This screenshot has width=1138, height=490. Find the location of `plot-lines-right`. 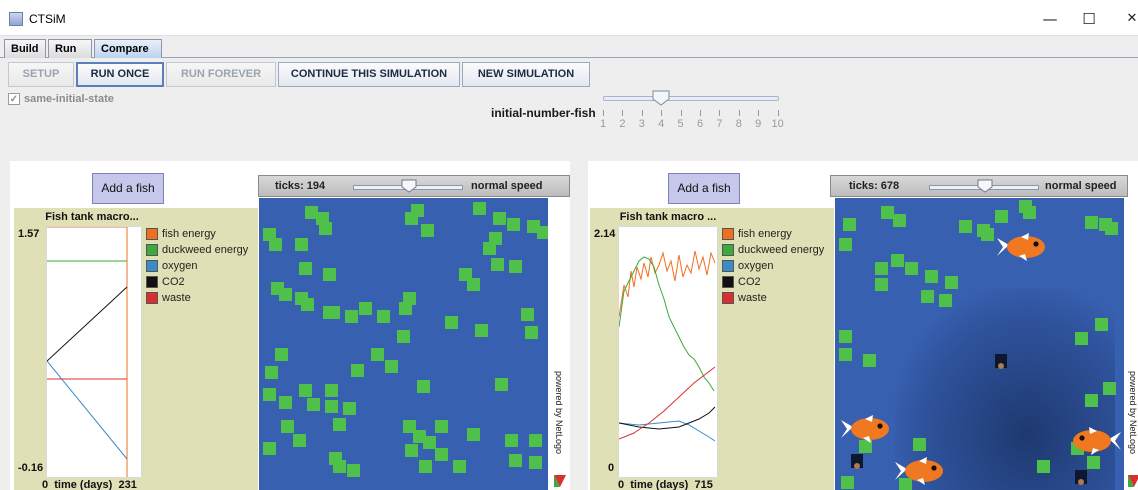

plot-lines-right is located at coordinates (667, 346).